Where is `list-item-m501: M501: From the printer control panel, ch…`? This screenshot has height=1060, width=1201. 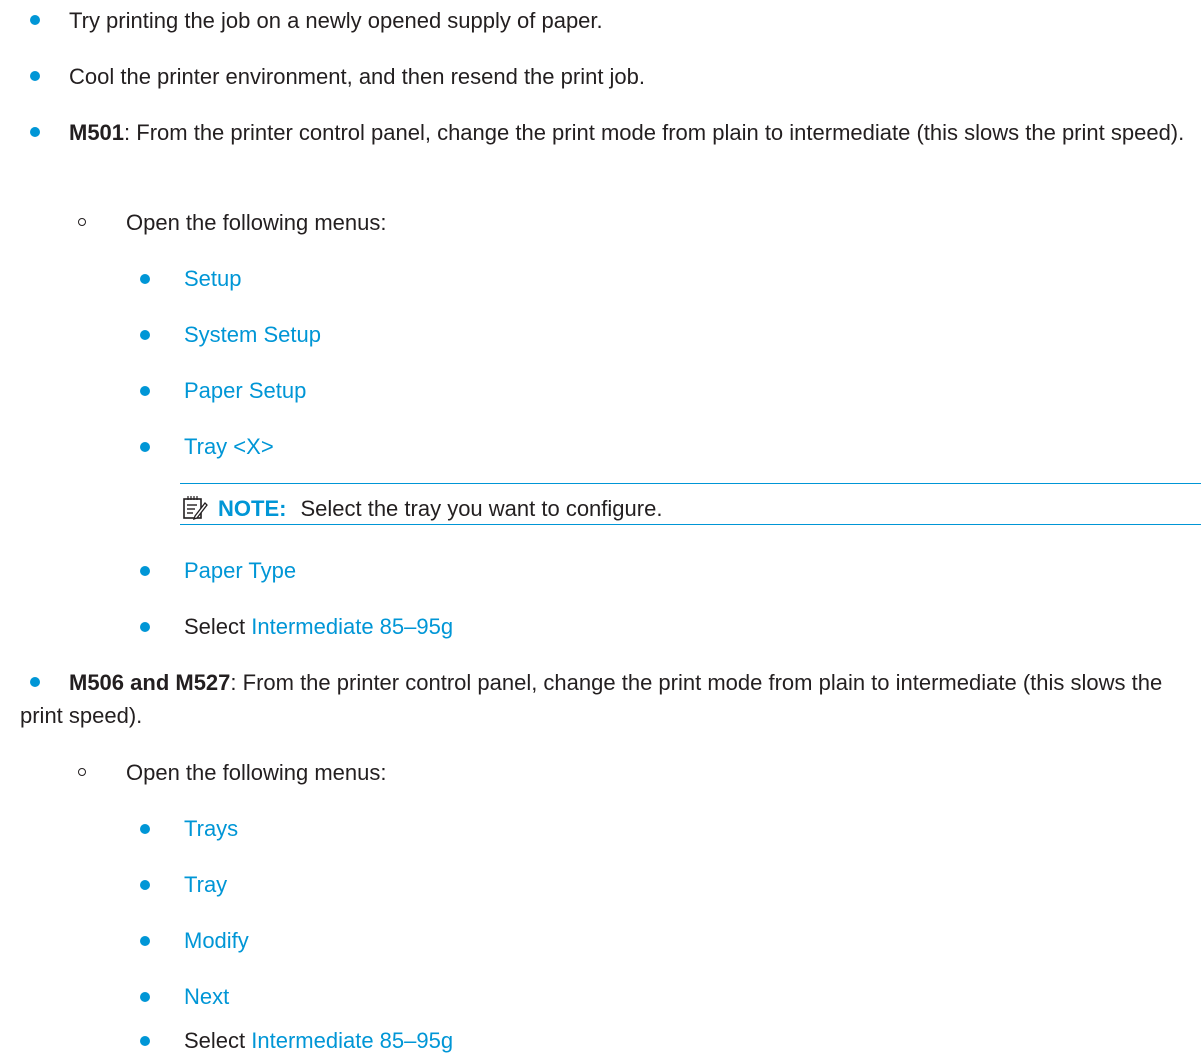
list-item-m501: M501: From the printer control panel, ch… is located at coordinates (607, 132).